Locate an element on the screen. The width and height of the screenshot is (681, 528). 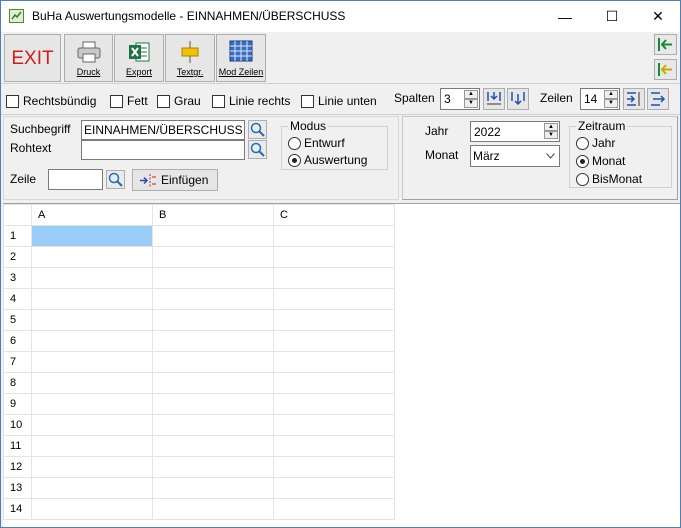
back-arrow-button is located at coordinates (665, 44).